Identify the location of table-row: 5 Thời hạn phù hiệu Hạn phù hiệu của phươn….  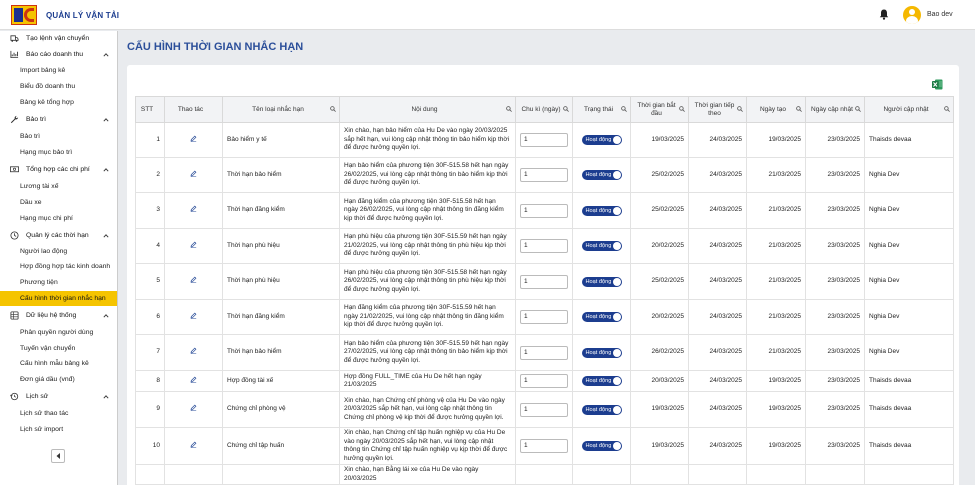
(544, 281).